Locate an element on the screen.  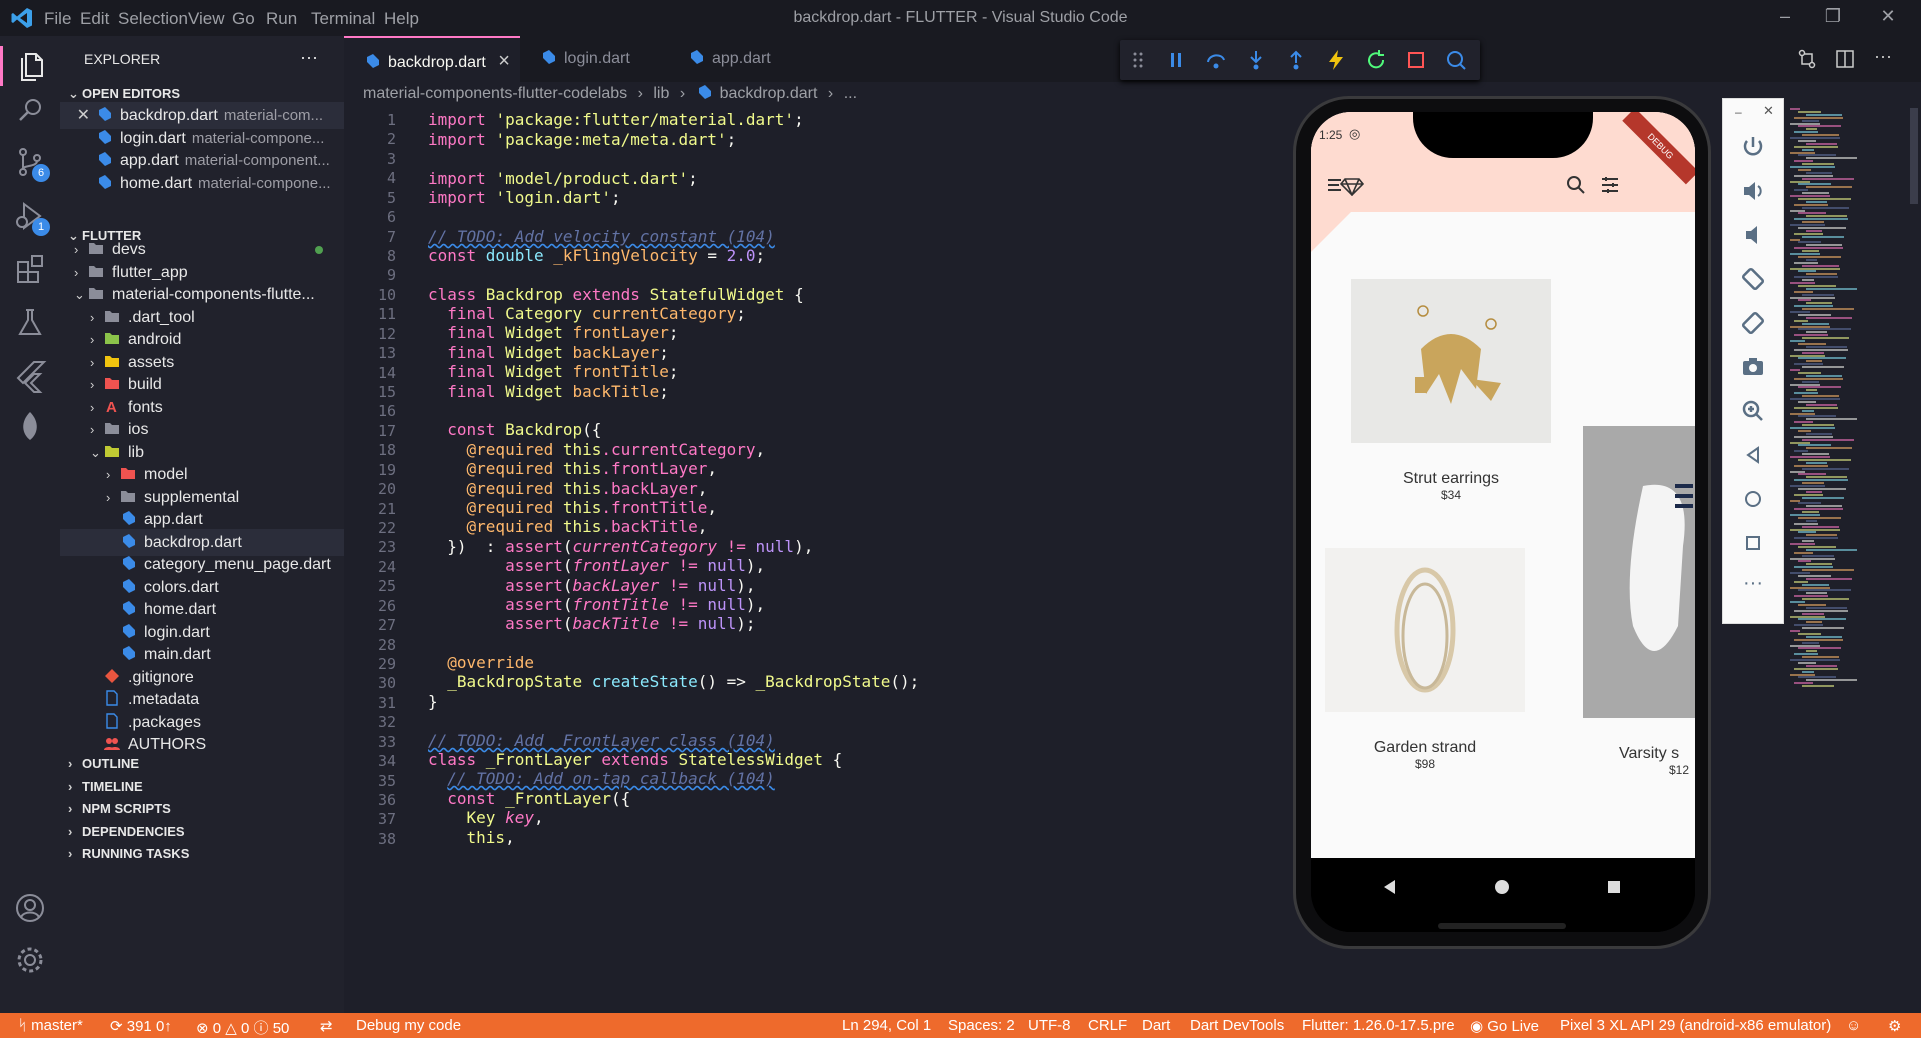
menu-diamond-icon is located at coordinates (1347, 185).